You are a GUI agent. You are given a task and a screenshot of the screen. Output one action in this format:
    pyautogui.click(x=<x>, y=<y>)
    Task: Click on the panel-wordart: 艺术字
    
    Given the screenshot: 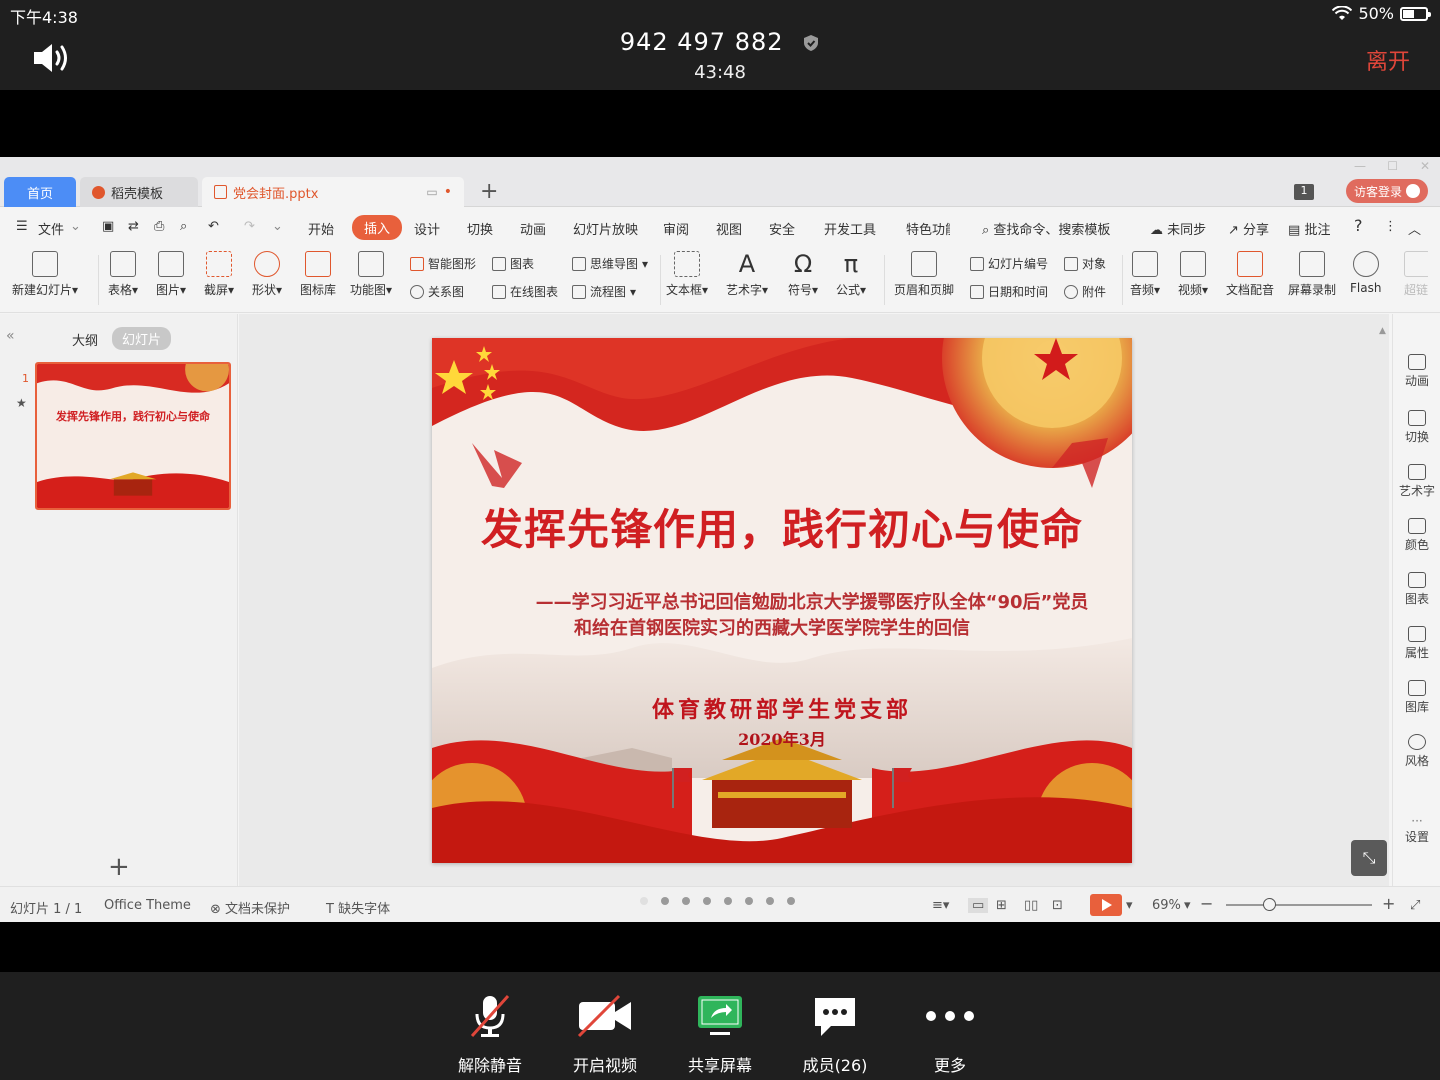 What is the action you would take?
    pyautogui.click(x=1416, y=481)
    